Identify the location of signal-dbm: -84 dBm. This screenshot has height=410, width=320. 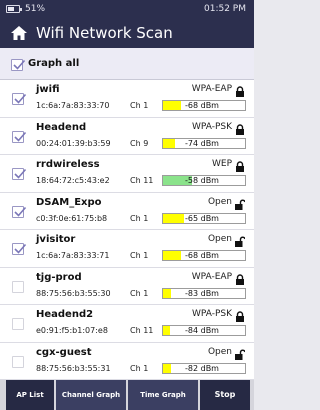
(202, 330).